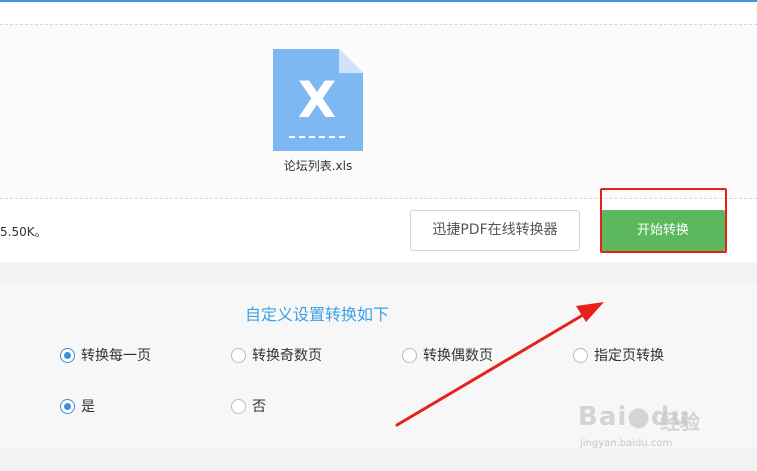  What do you see at coordinates (680, 422) in the screenshot?
I see `watermark-jingyan-text: 经验` at bounding box center [680, 422].